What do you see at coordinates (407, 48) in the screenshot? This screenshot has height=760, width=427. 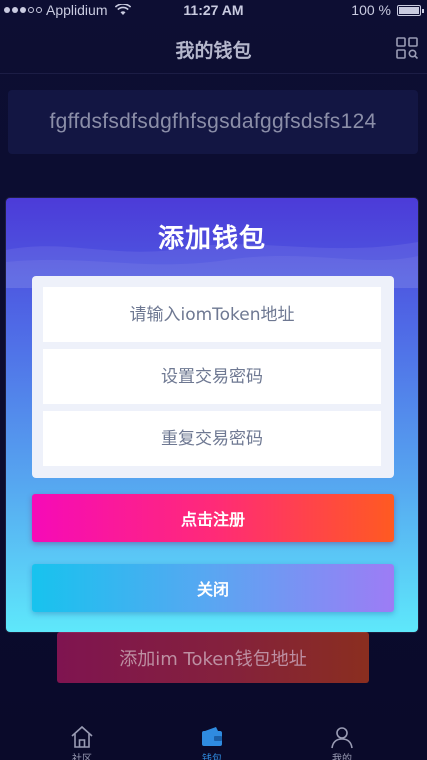 I see `qr-scan-icon` at bounding box center [407, 48].